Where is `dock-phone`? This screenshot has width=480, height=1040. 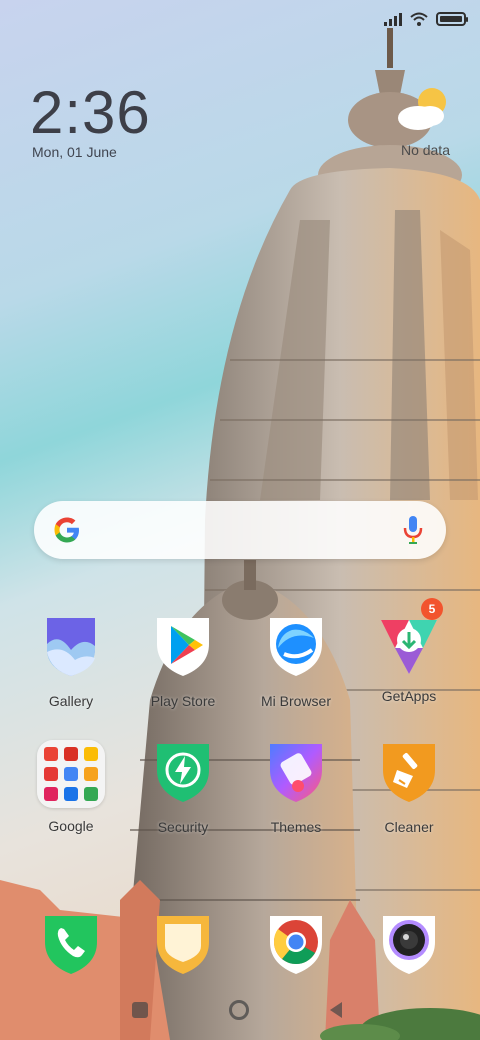 dock-phone is located at coordinates (71, 946).